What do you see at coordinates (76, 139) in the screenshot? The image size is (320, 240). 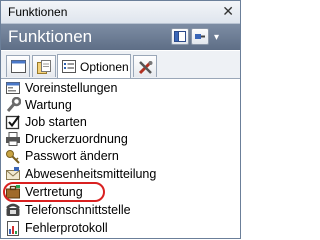 I see `list-item-label: Druckerzuordnung` at bounding box center [76, 139].